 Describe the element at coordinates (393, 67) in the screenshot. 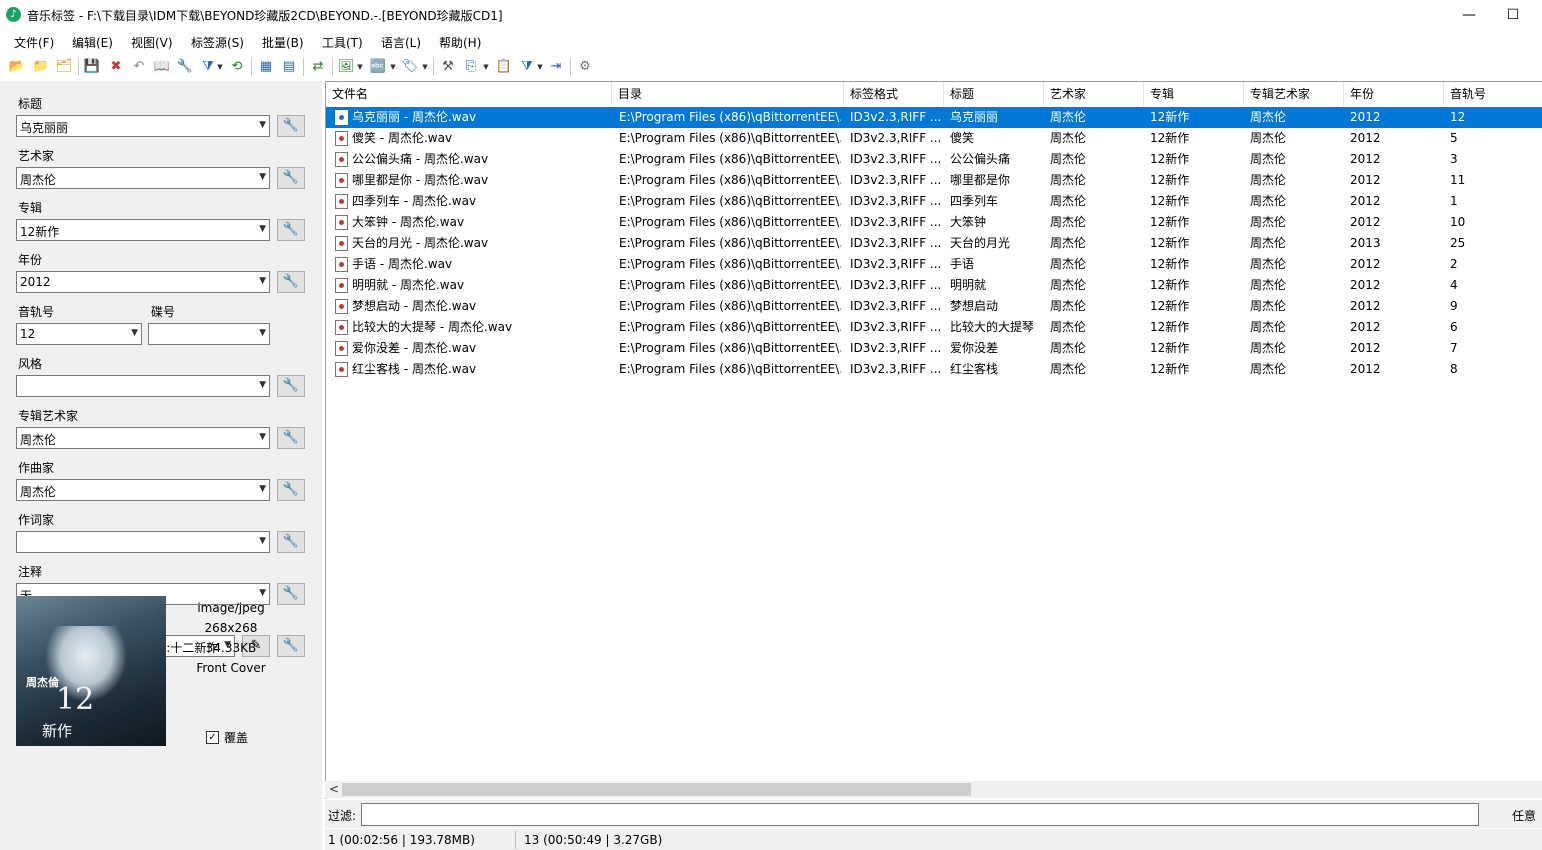

I see `text-dropdown-icon: ▼` at that location.